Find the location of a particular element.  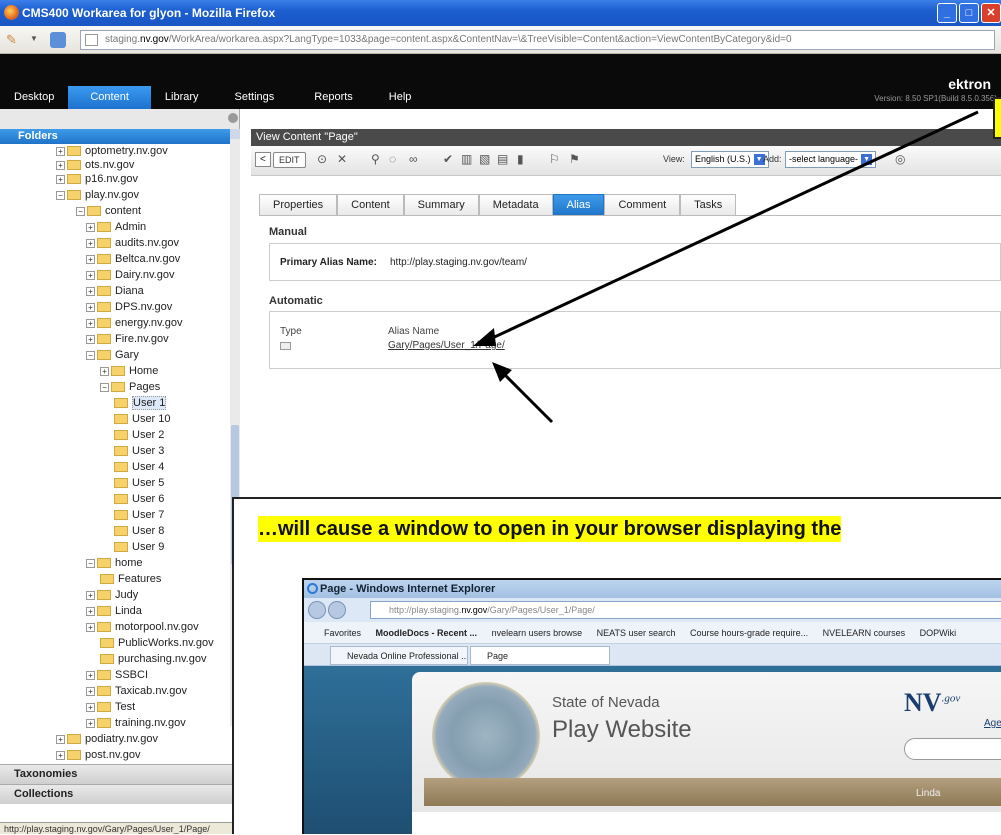

tree-node: User 4 is located at coordinates (139, 467).